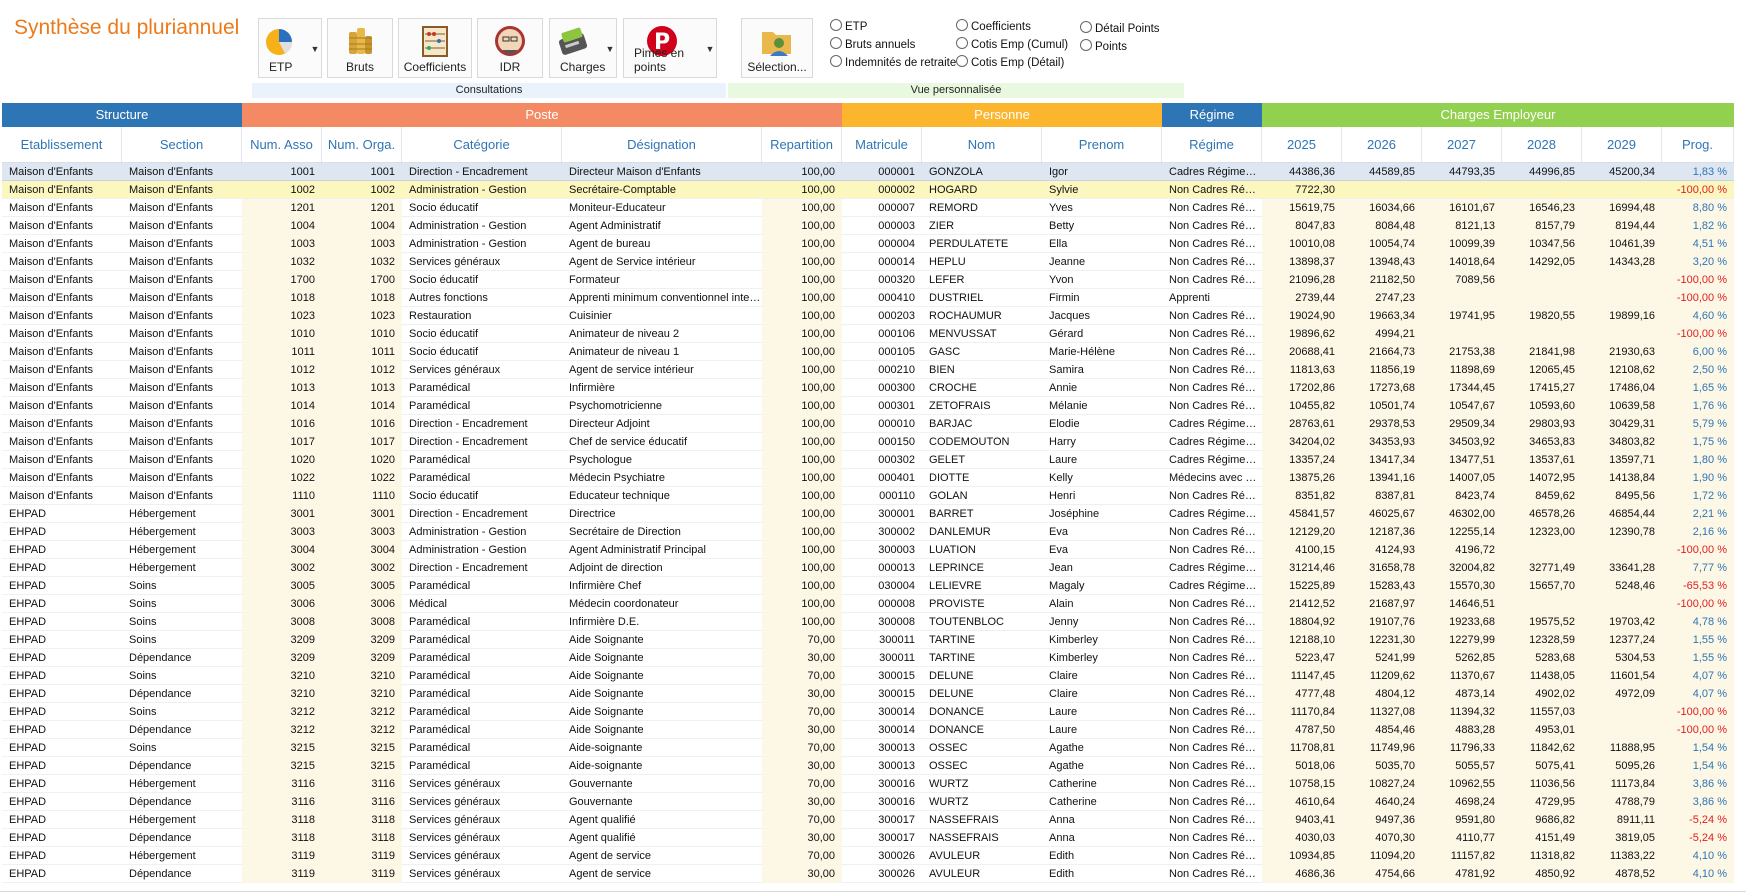 This screenshot has width=1746, height=892. What do you see at coordinates (1302, 144) in the screenshot?
I see `column-header-year-2025: 2025` at bounding box center [1302, 144].